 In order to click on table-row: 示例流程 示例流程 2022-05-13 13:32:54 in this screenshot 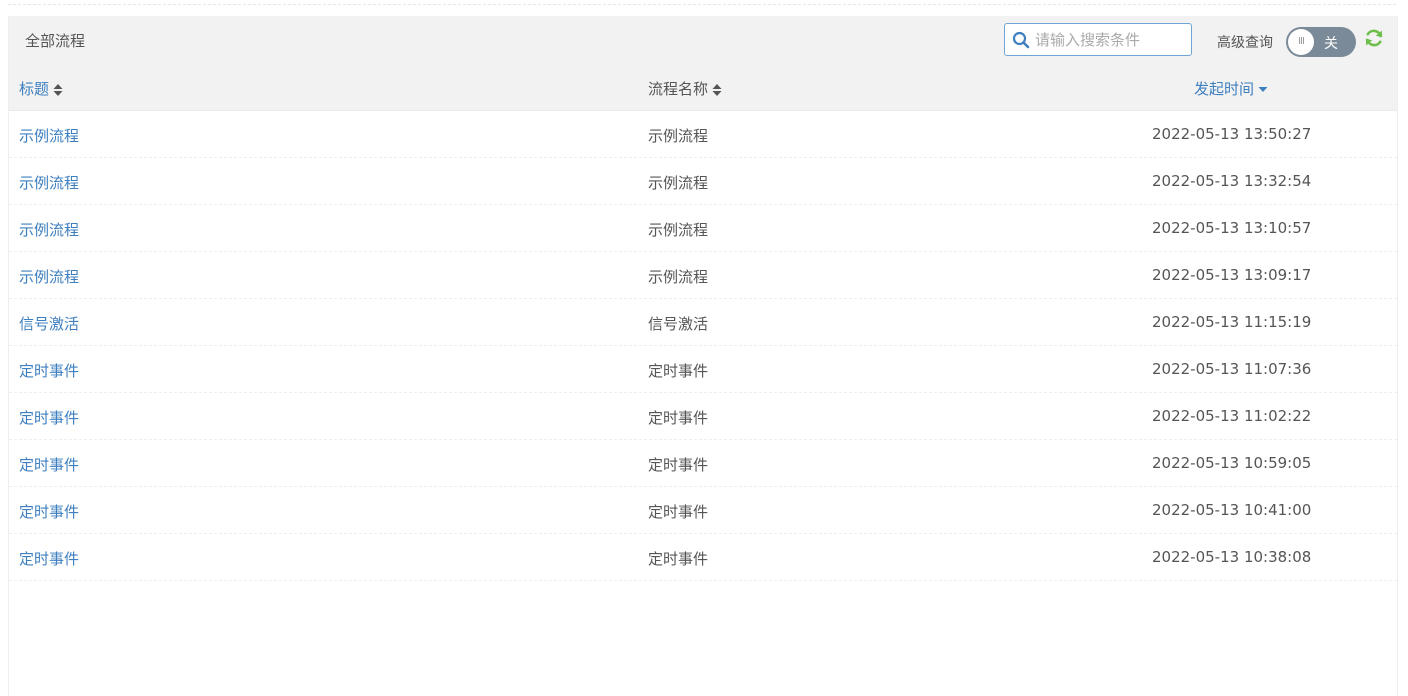, I will do `click(703, 181)`.